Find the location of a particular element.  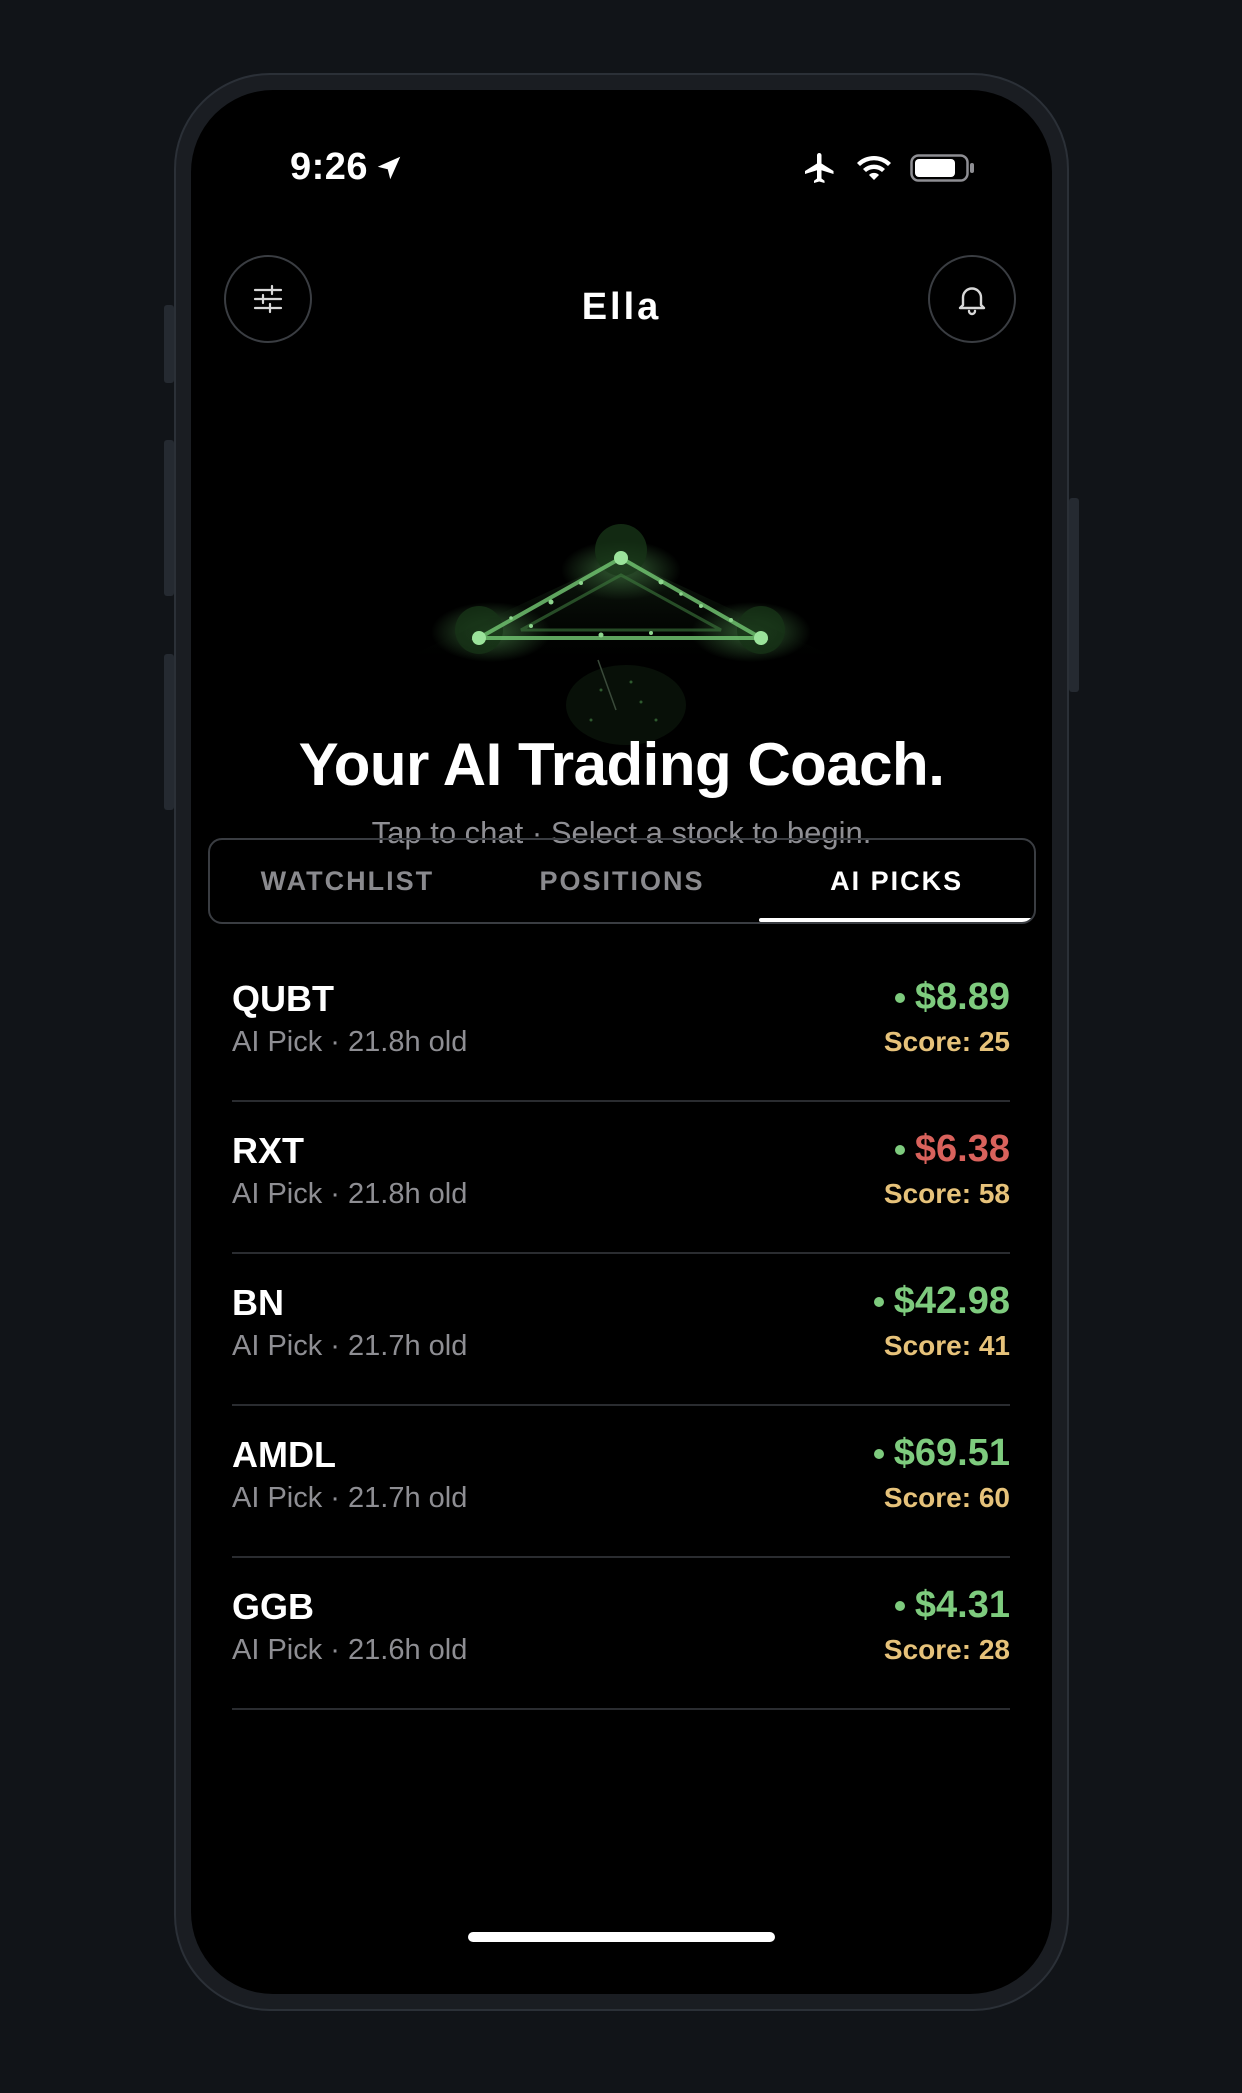

ticker-symbol: BN is located at coordinates (258, 1302).